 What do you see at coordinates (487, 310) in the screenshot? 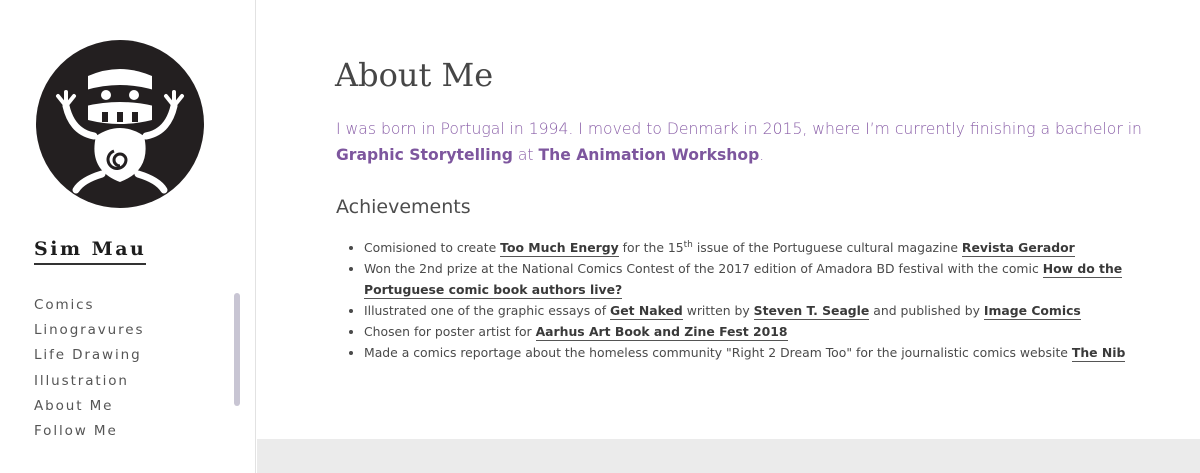
I see `item-text: Illustrated one of the graphic essays of` at bounding box center [487, 310].